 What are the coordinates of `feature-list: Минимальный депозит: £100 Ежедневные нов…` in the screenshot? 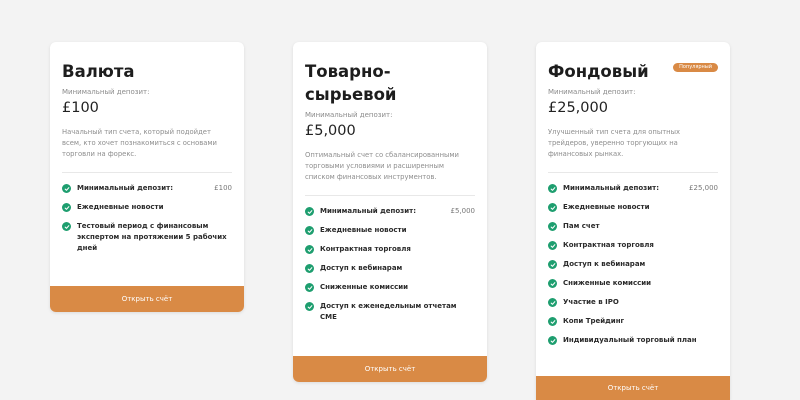 It's located at (147, 218).